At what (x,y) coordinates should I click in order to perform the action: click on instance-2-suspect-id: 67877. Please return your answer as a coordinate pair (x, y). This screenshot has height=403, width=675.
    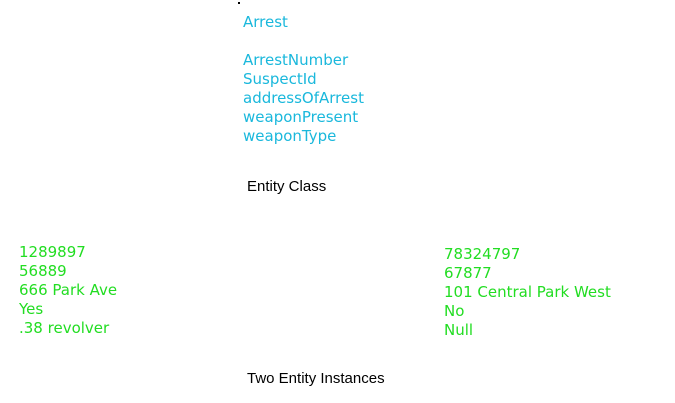
    Looking at the image, I should click on (468, 273).